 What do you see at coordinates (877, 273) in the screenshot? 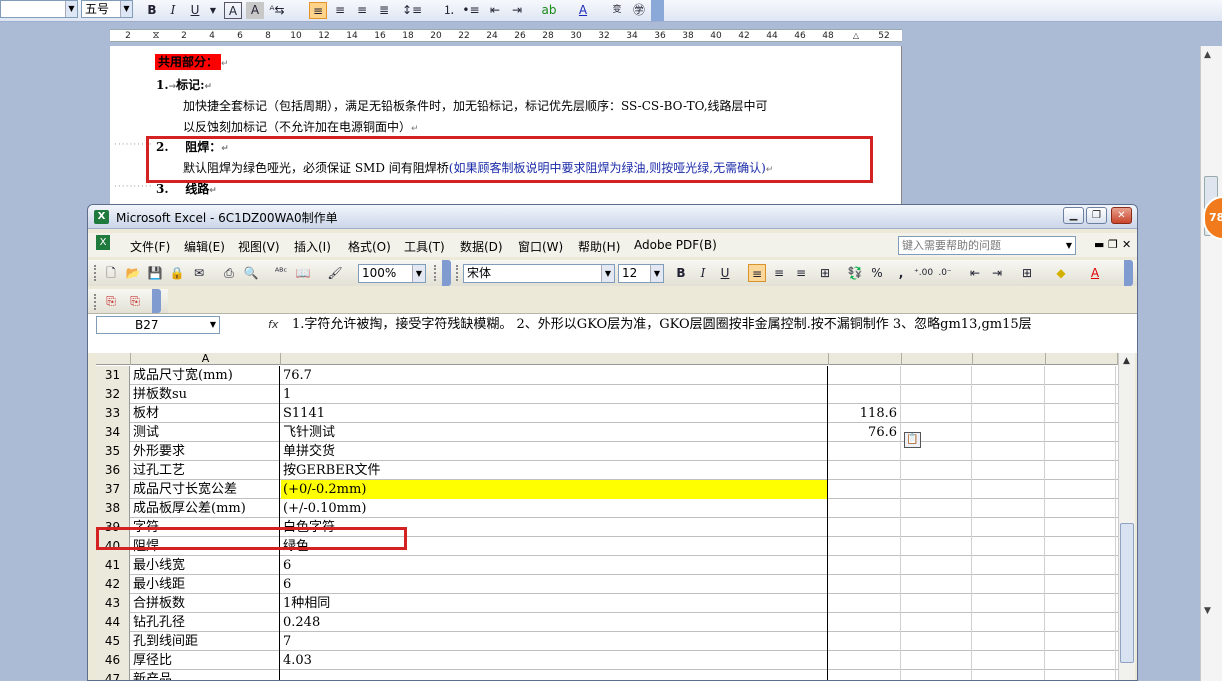
I see `percent-icon: %` at bounding box center [877, 273].